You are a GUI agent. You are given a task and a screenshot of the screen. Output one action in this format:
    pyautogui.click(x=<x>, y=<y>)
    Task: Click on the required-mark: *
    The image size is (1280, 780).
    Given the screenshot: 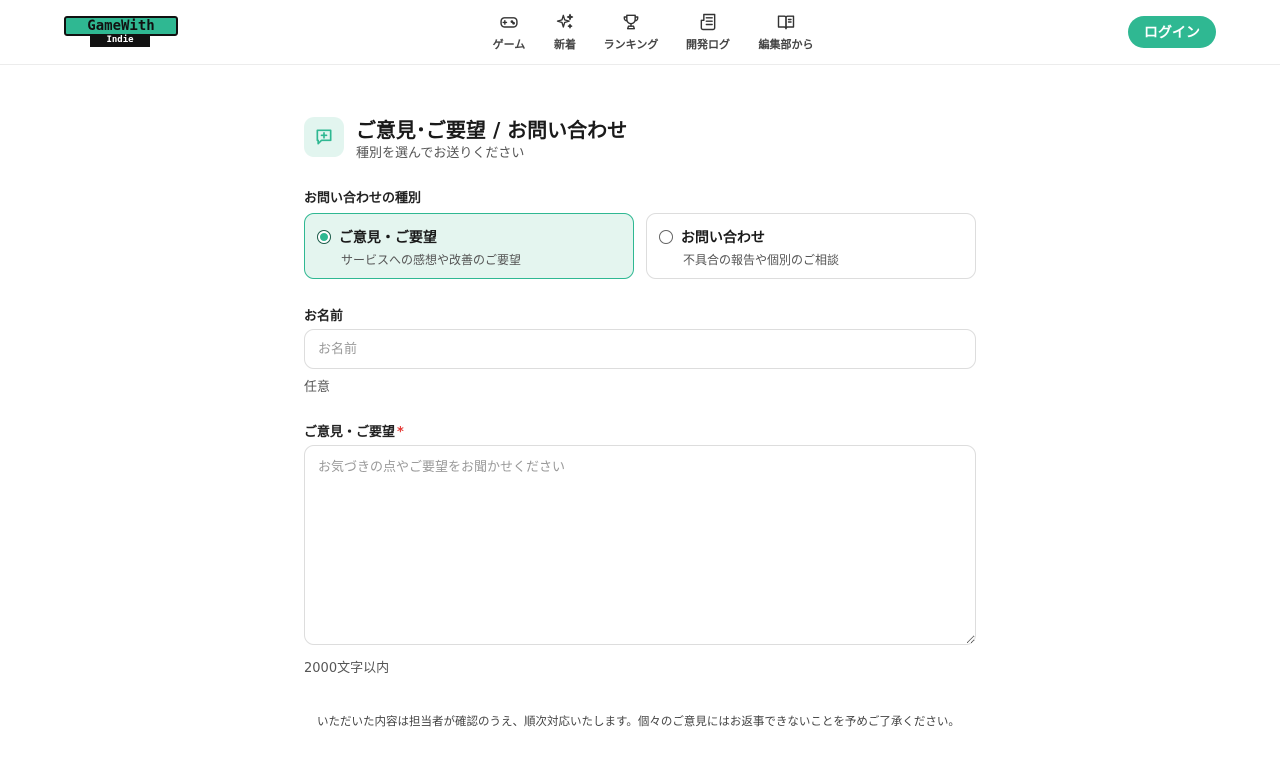 What is the action you would take?
    pyautogui.click(x=400, y=432)
    